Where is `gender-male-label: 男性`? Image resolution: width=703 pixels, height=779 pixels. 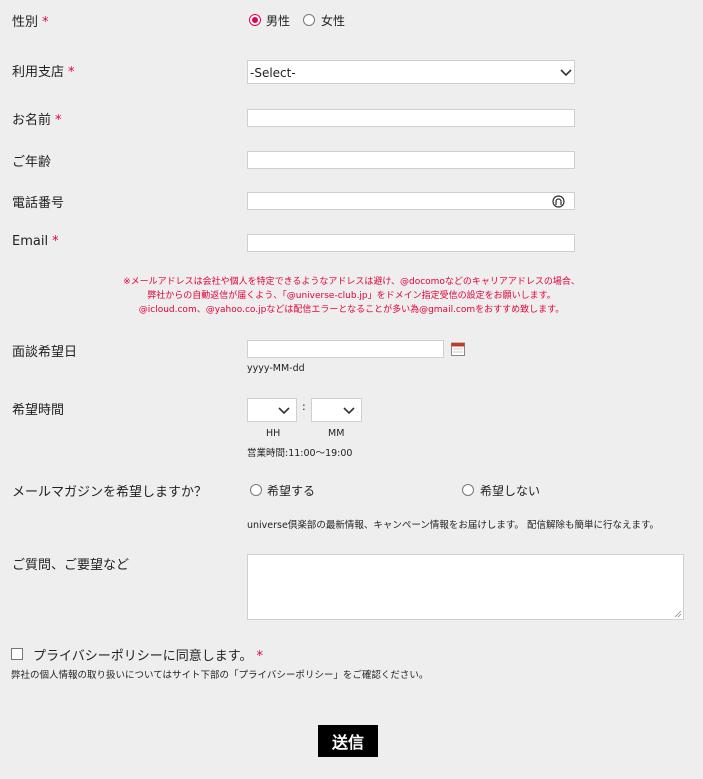 gender-male-label: 男性 is located at coordinates (278, 21).